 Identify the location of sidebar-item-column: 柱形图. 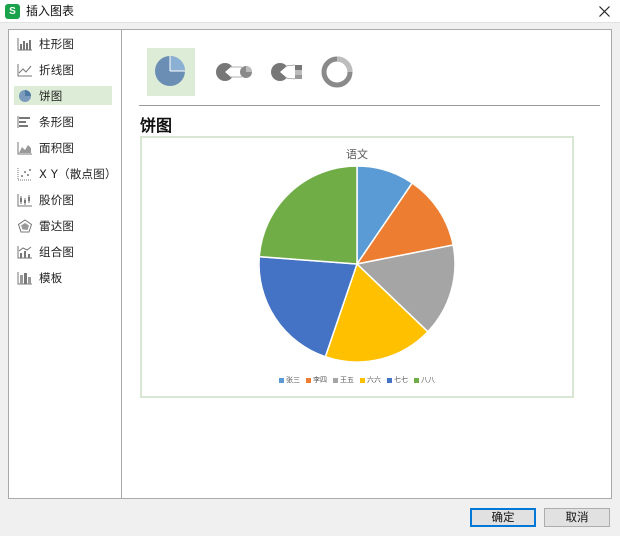
(63, 43).